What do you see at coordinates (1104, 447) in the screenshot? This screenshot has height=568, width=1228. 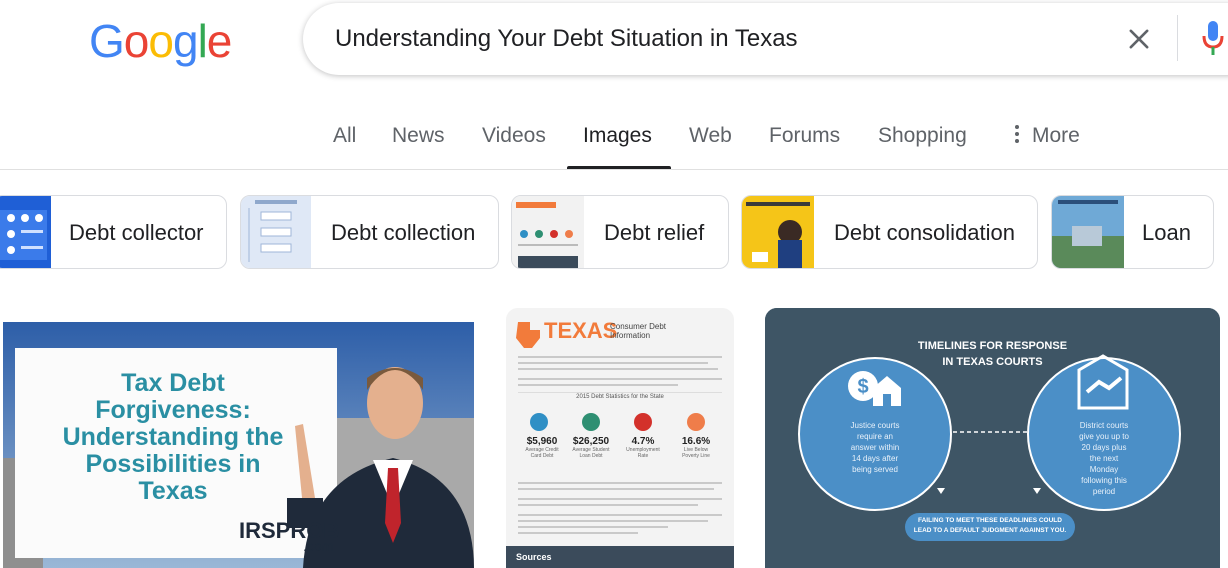 I see `text-line: 20 days plus` at bounding box center [1104, 447].